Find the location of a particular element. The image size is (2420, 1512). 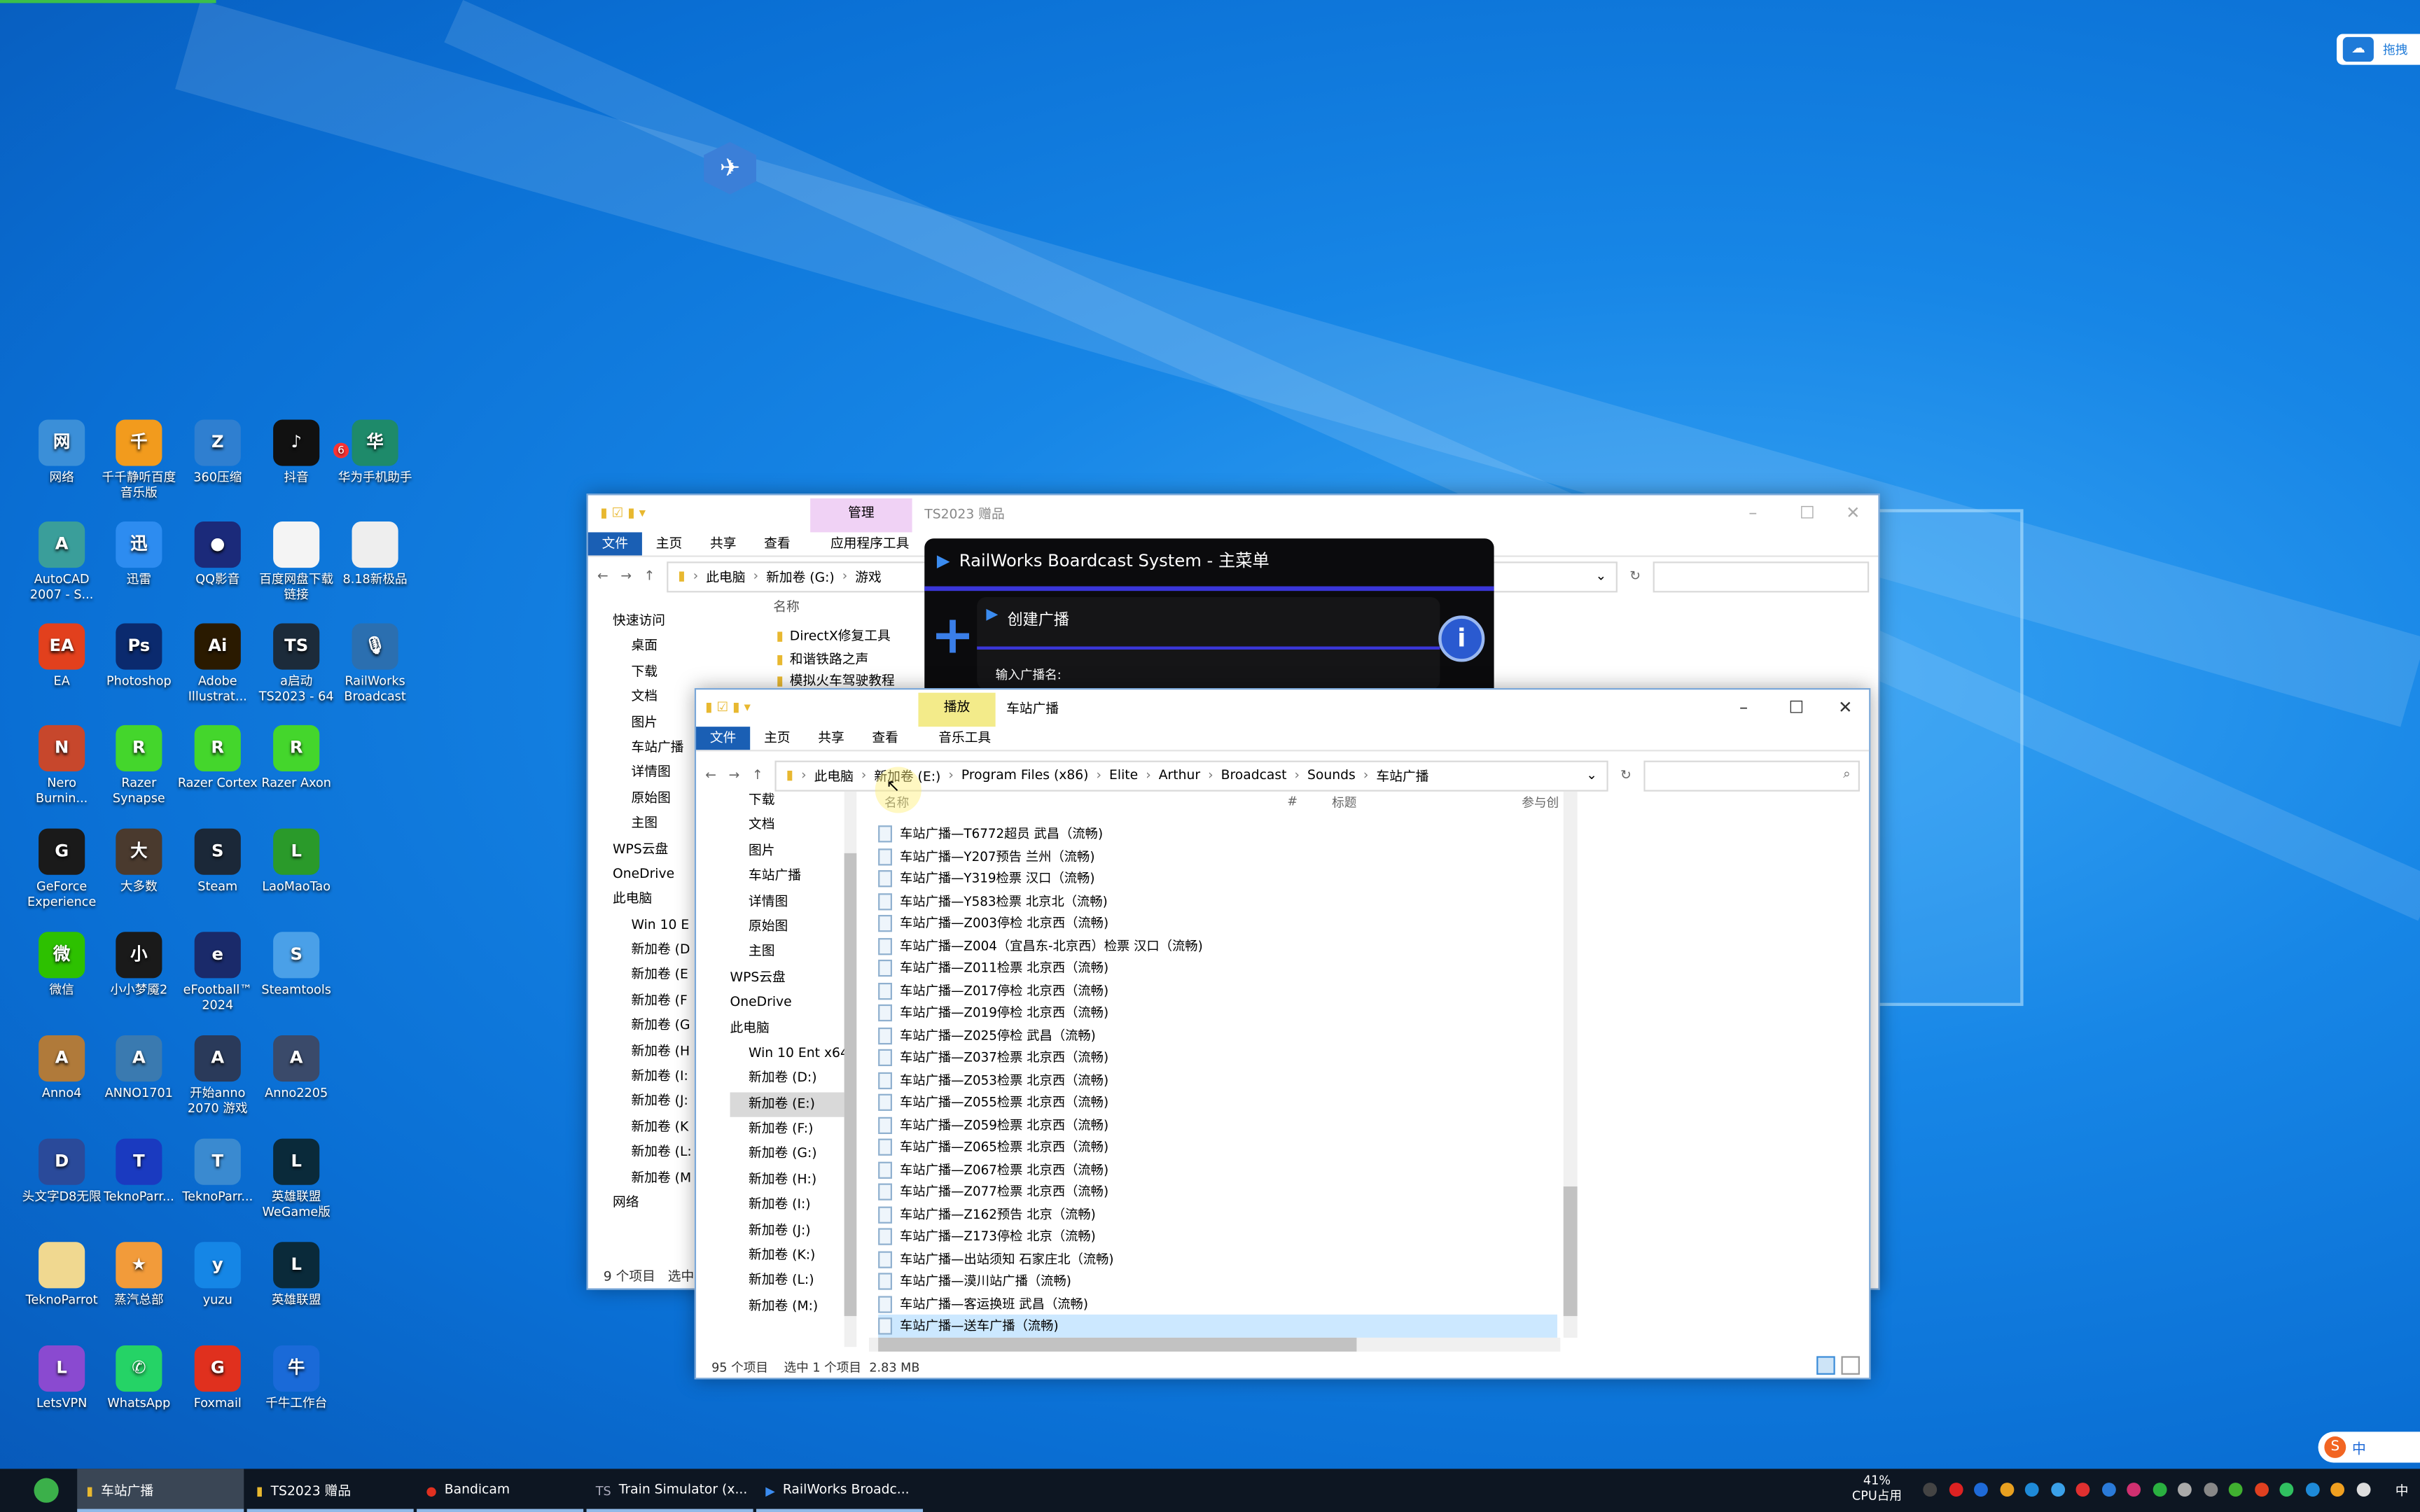

file-row: 车站广播—漠川站广播（流畅) is located at coordinates (1217, 1281).